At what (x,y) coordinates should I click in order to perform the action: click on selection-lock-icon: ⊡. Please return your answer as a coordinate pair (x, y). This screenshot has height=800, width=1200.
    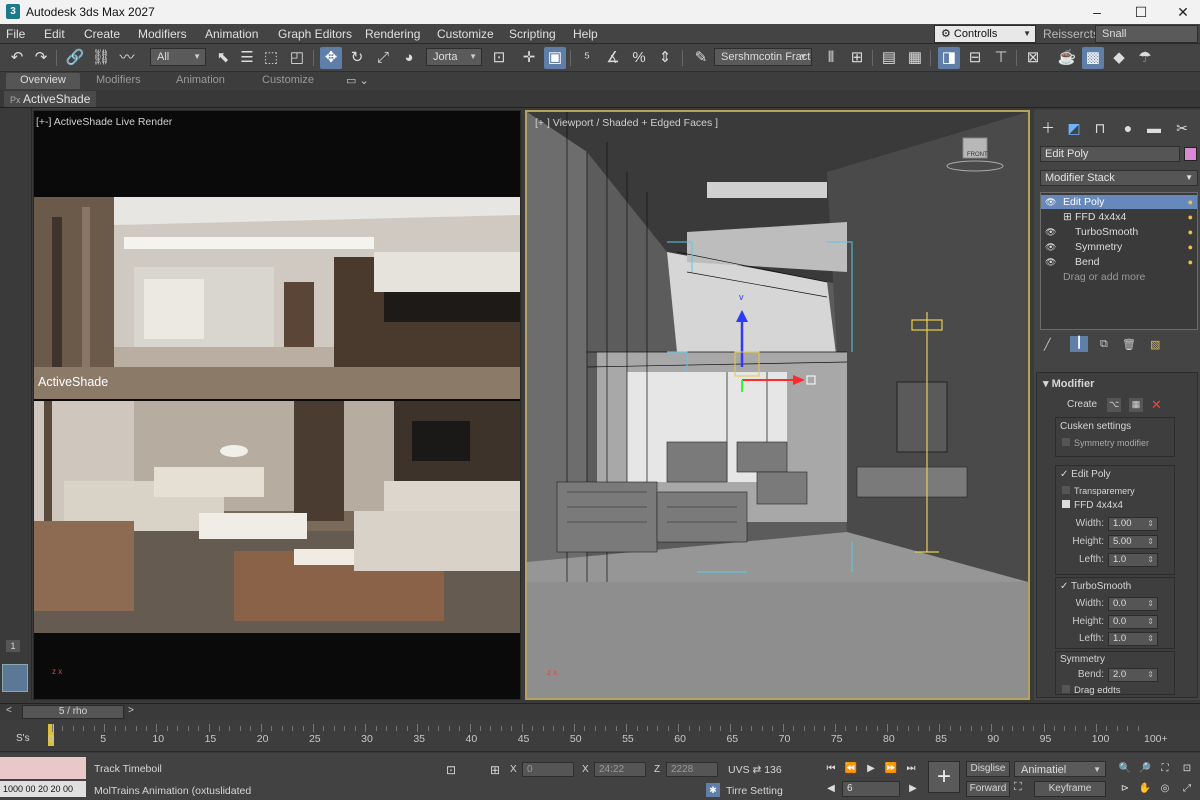
    Looking at the image, I should click on (451, 770).